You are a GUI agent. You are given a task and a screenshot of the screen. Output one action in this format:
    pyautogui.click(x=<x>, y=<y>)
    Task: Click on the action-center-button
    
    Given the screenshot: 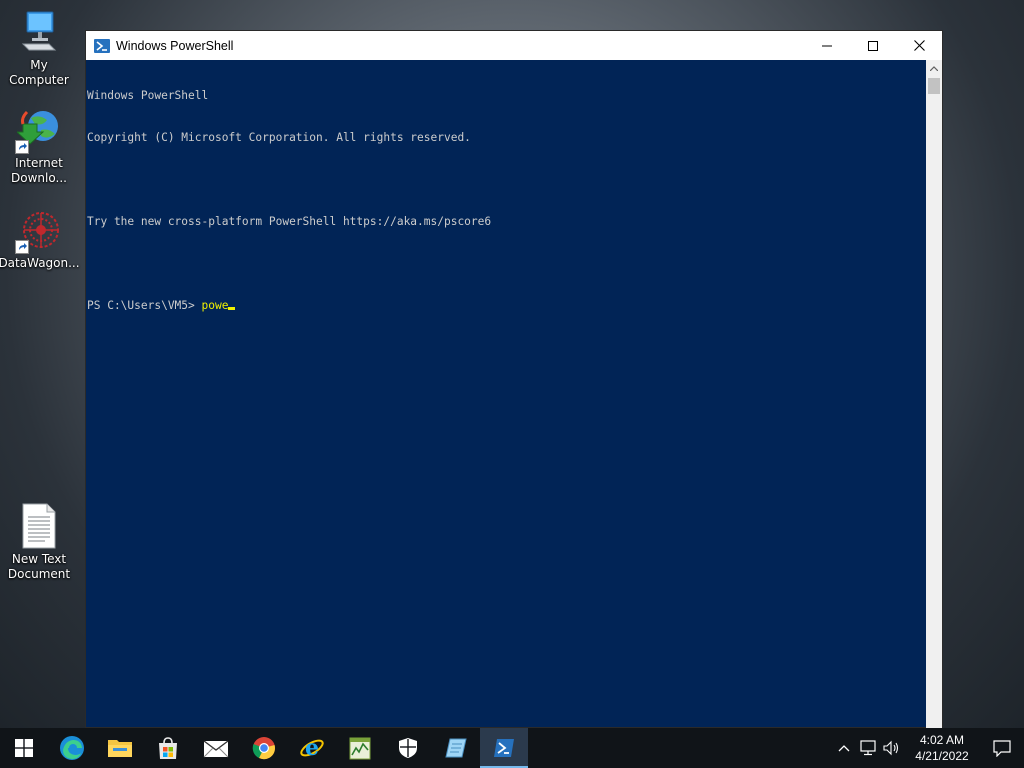 What is the action you would take?
    pyautogui.click(x=1002, y=748)
    